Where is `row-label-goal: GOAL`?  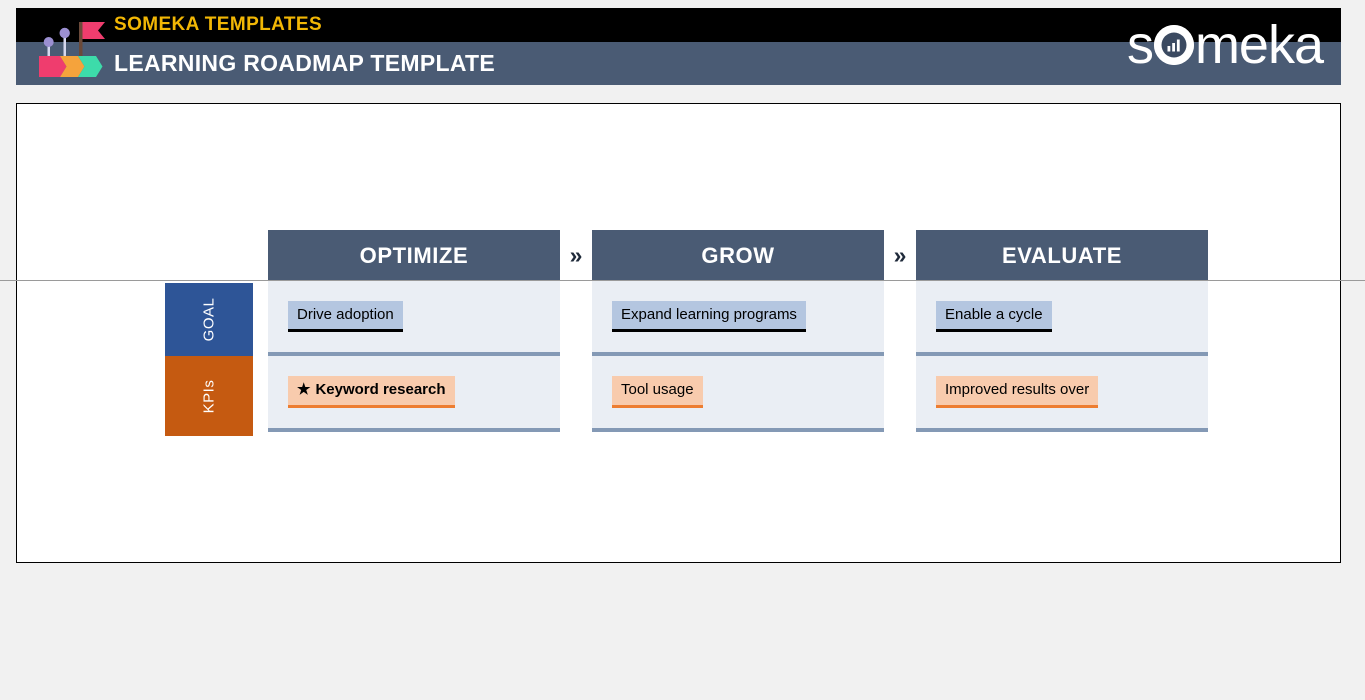
row-label-goal: GOAL is located at coordinates (209, 319).